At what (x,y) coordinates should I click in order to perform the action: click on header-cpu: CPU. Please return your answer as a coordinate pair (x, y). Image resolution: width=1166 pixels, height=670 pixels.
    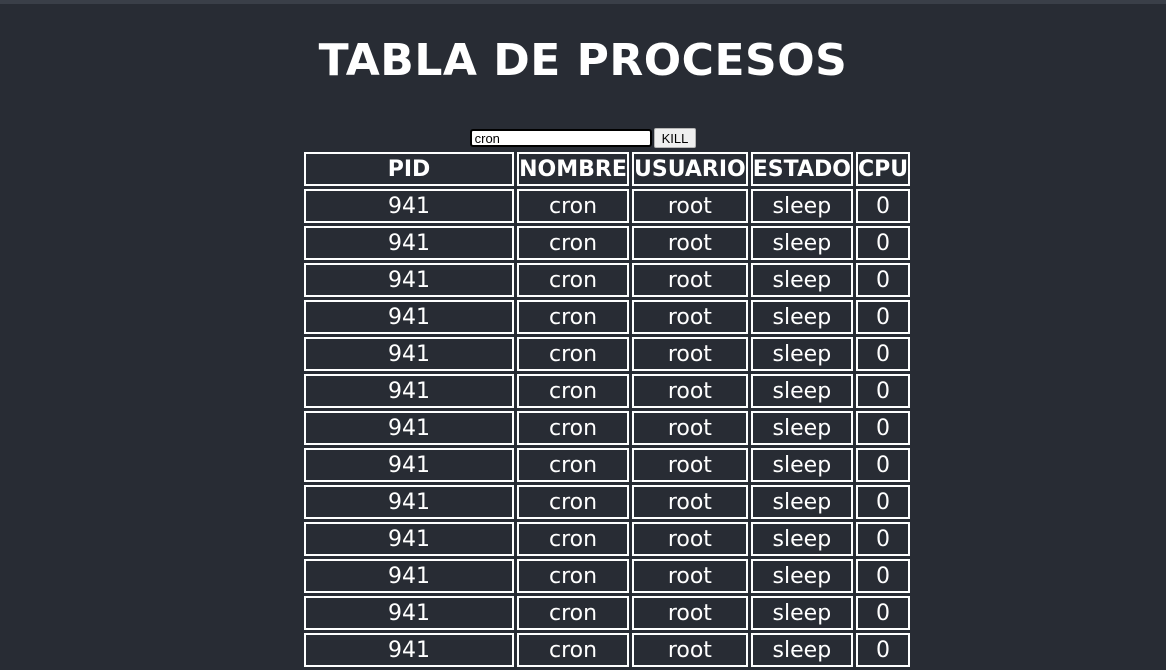
    Looking at the image, I should click on (883, 169).